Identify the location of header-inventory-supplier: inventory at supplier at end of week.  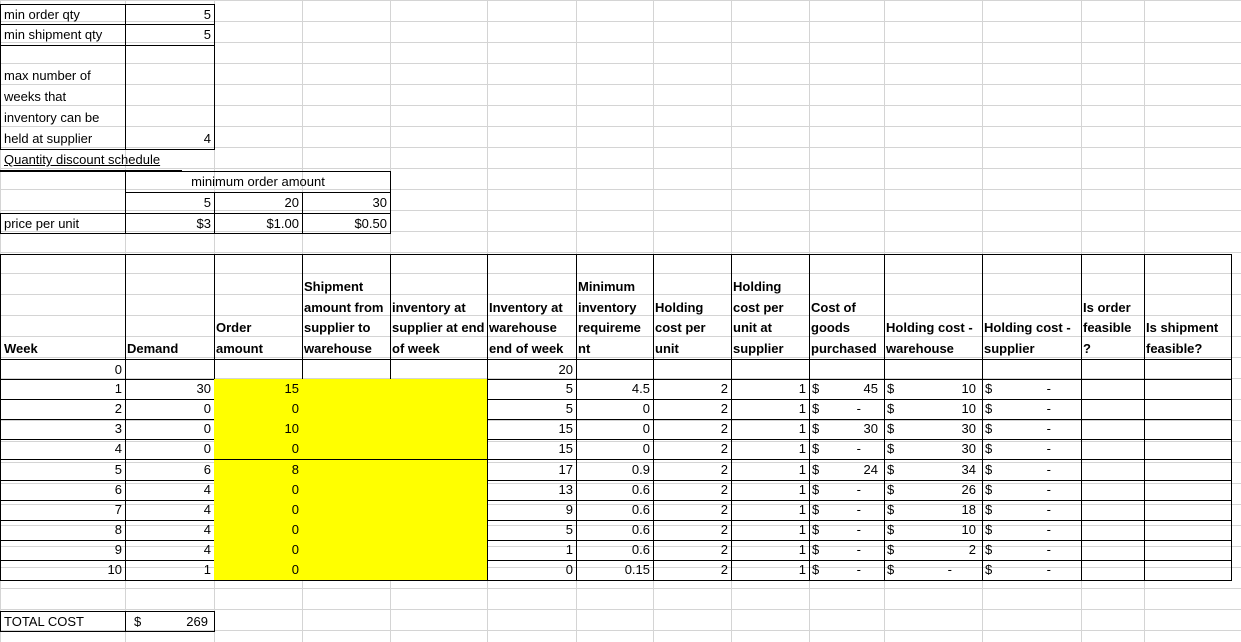
(439, 307).